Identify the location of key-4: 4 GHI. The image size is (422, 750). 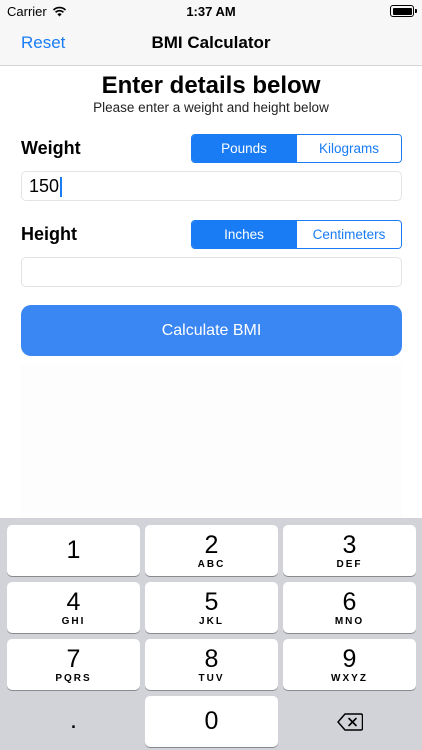
(73, 607).